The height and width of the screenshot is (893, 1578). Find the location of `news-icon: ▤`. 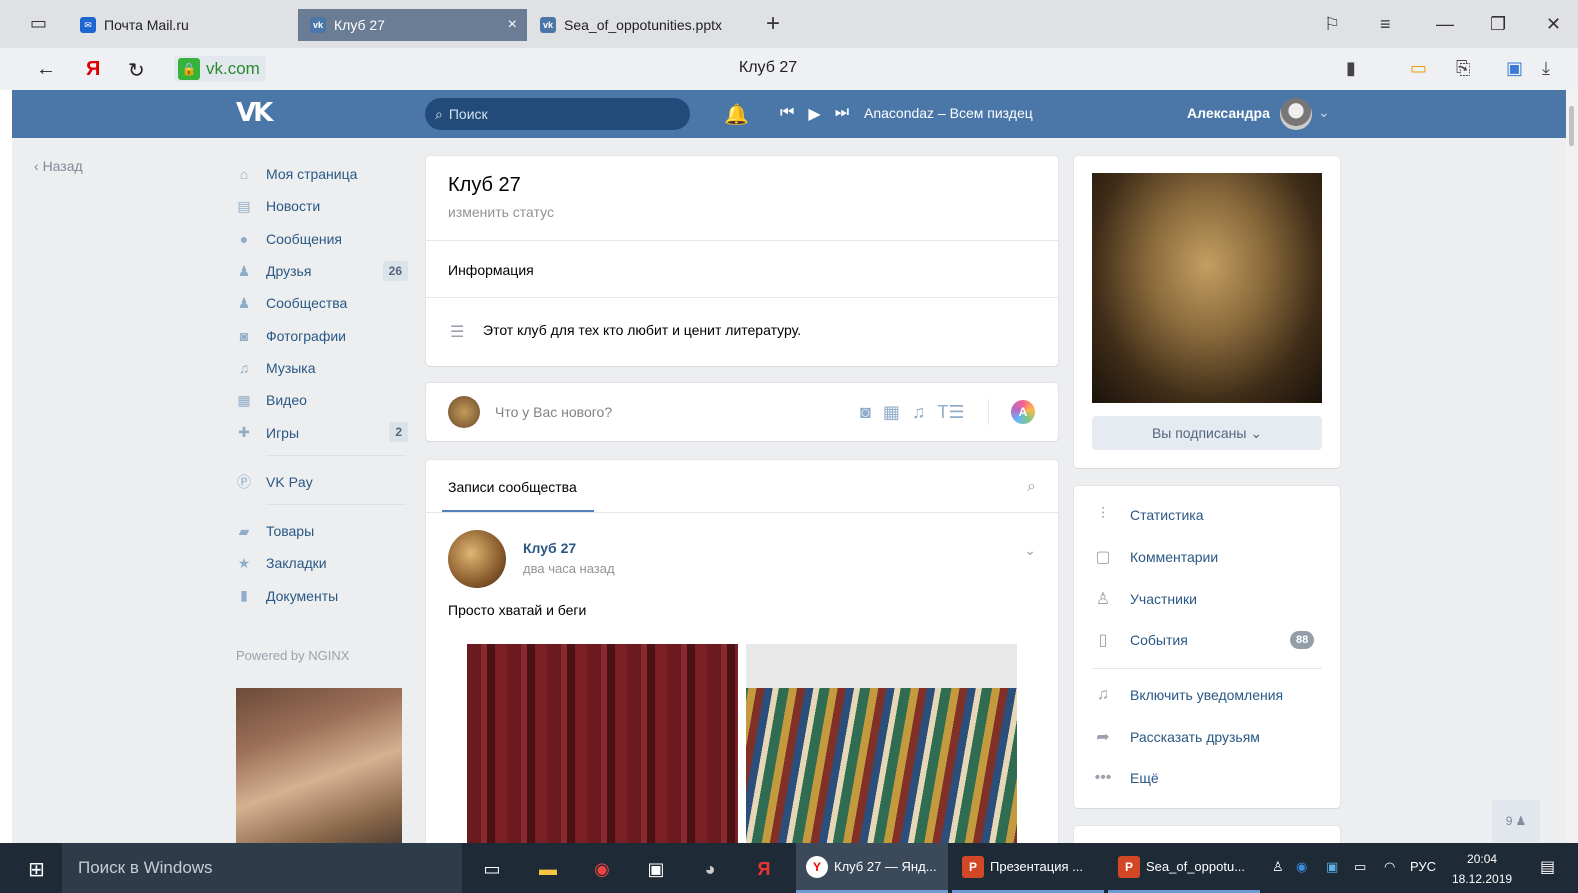

news-icon: ▤ is located at coordinates (244, 205).